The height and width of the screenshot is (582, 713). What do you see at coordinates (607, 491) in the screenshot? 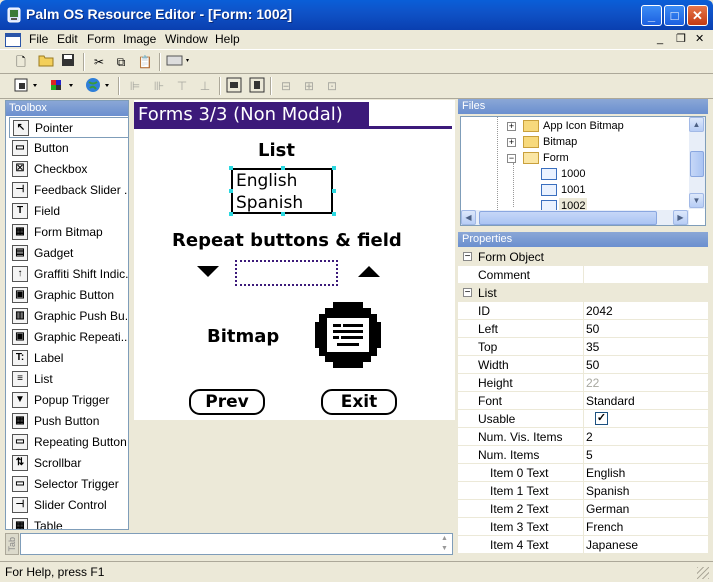
I see `property-value: Spanish` at bounding box center [607, 491].